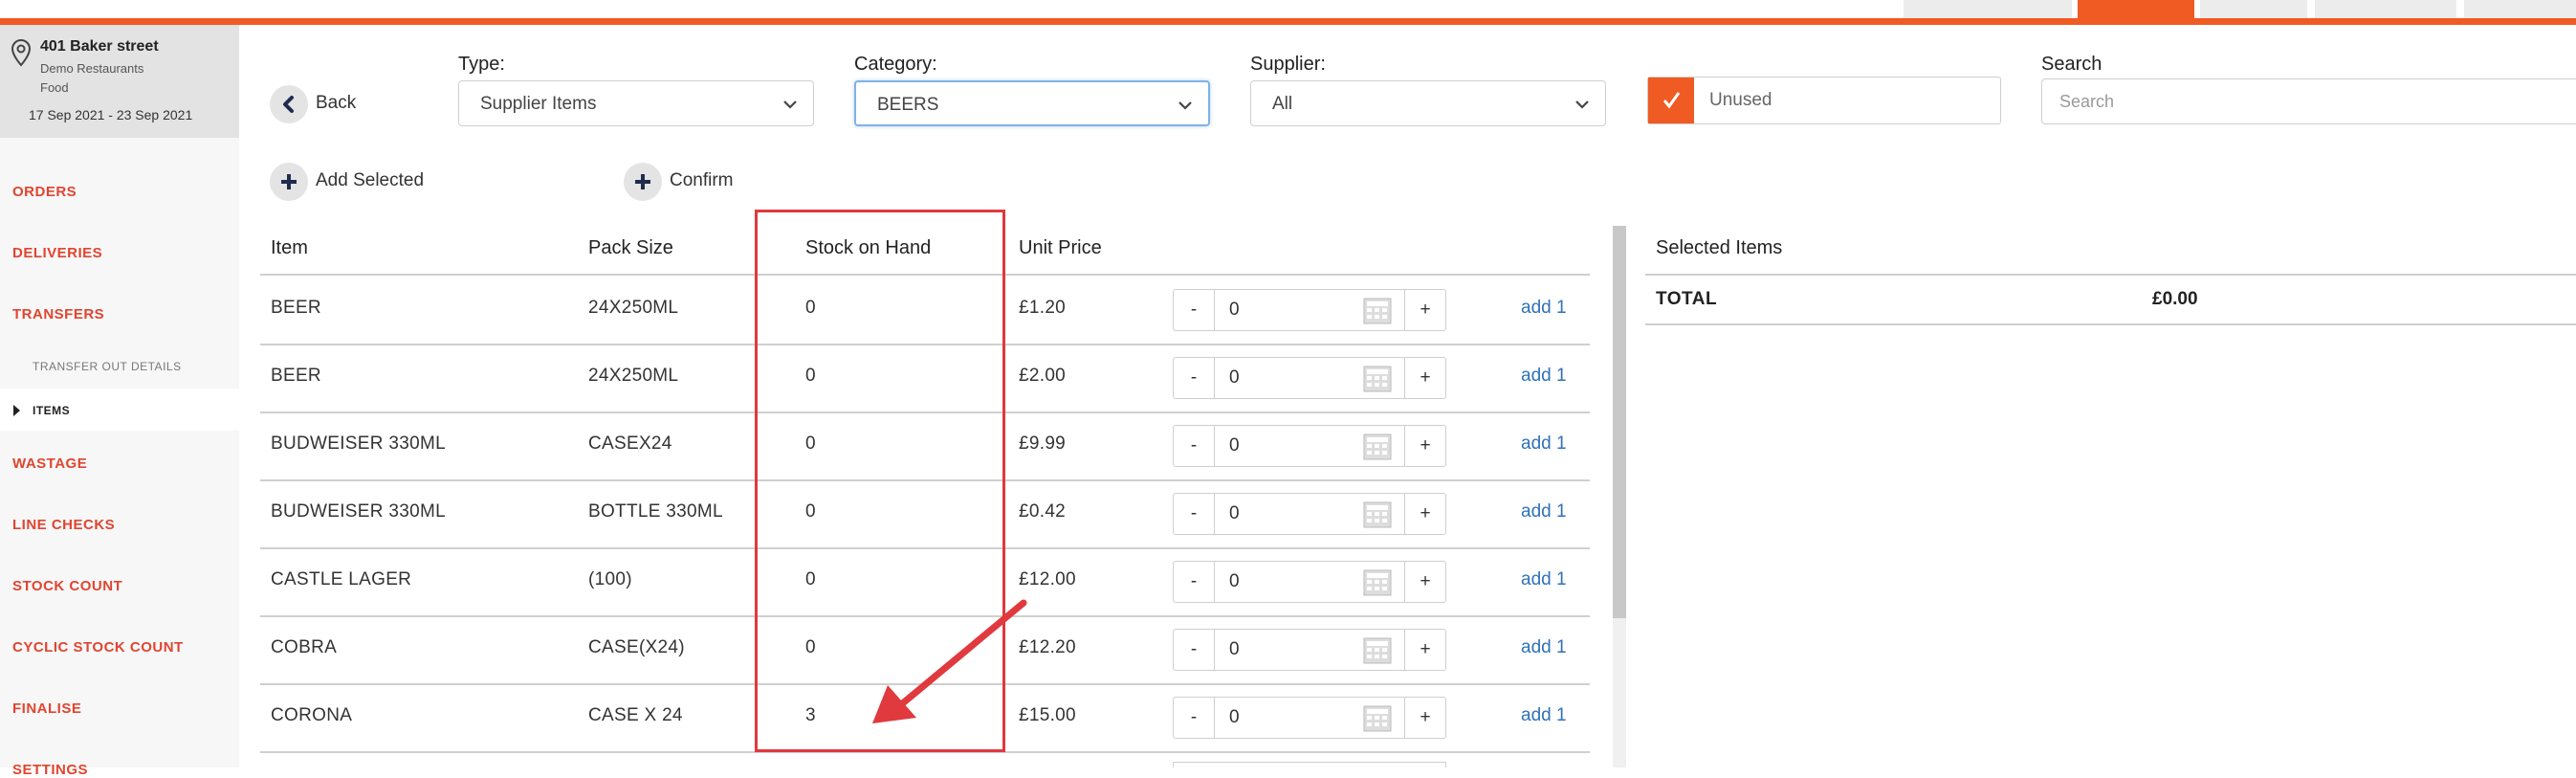  Describe the element at coordinates (46, 709) in the screenshot. I see `nav-finalise: FINALISE` at that location.